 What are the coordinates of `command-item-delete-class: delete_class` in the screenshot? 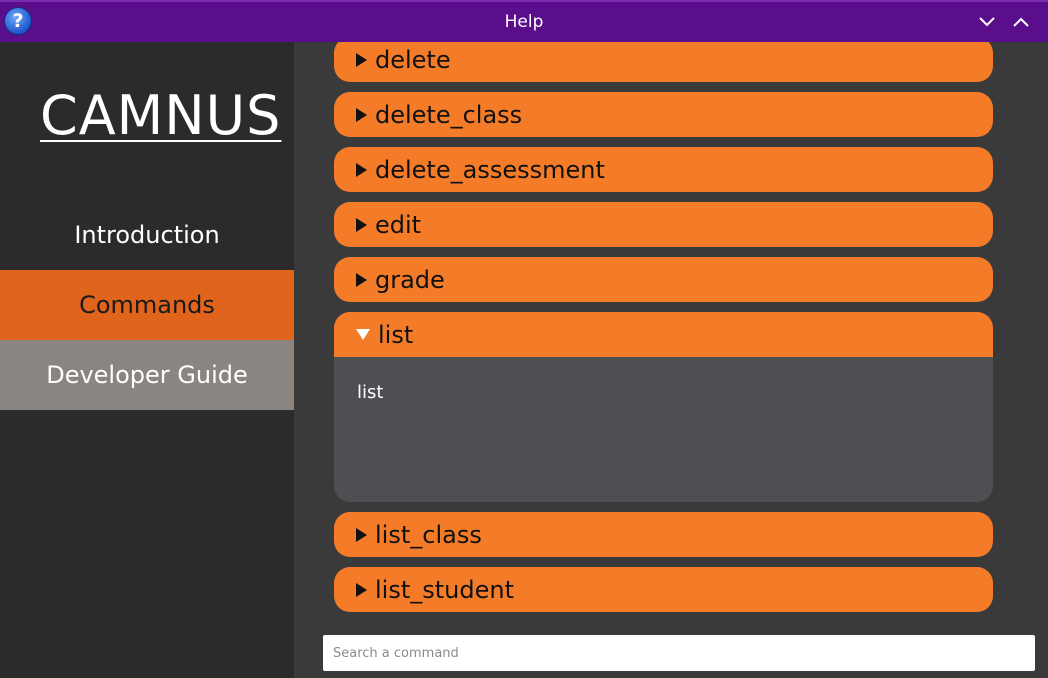 It's located at (663, 114).